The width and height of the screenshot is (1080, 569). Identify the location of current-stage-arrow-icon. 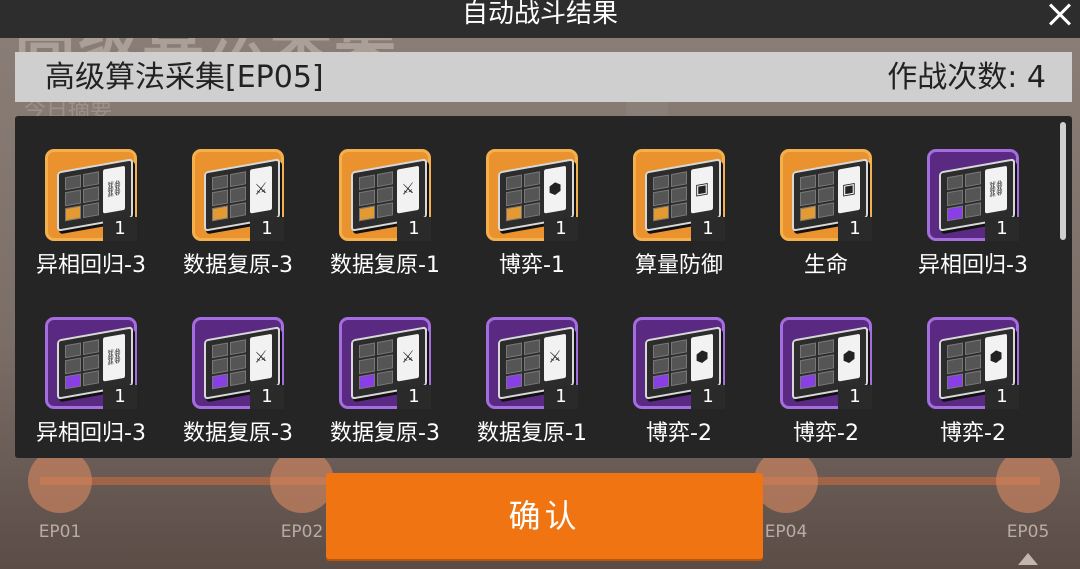
(1028, 559).